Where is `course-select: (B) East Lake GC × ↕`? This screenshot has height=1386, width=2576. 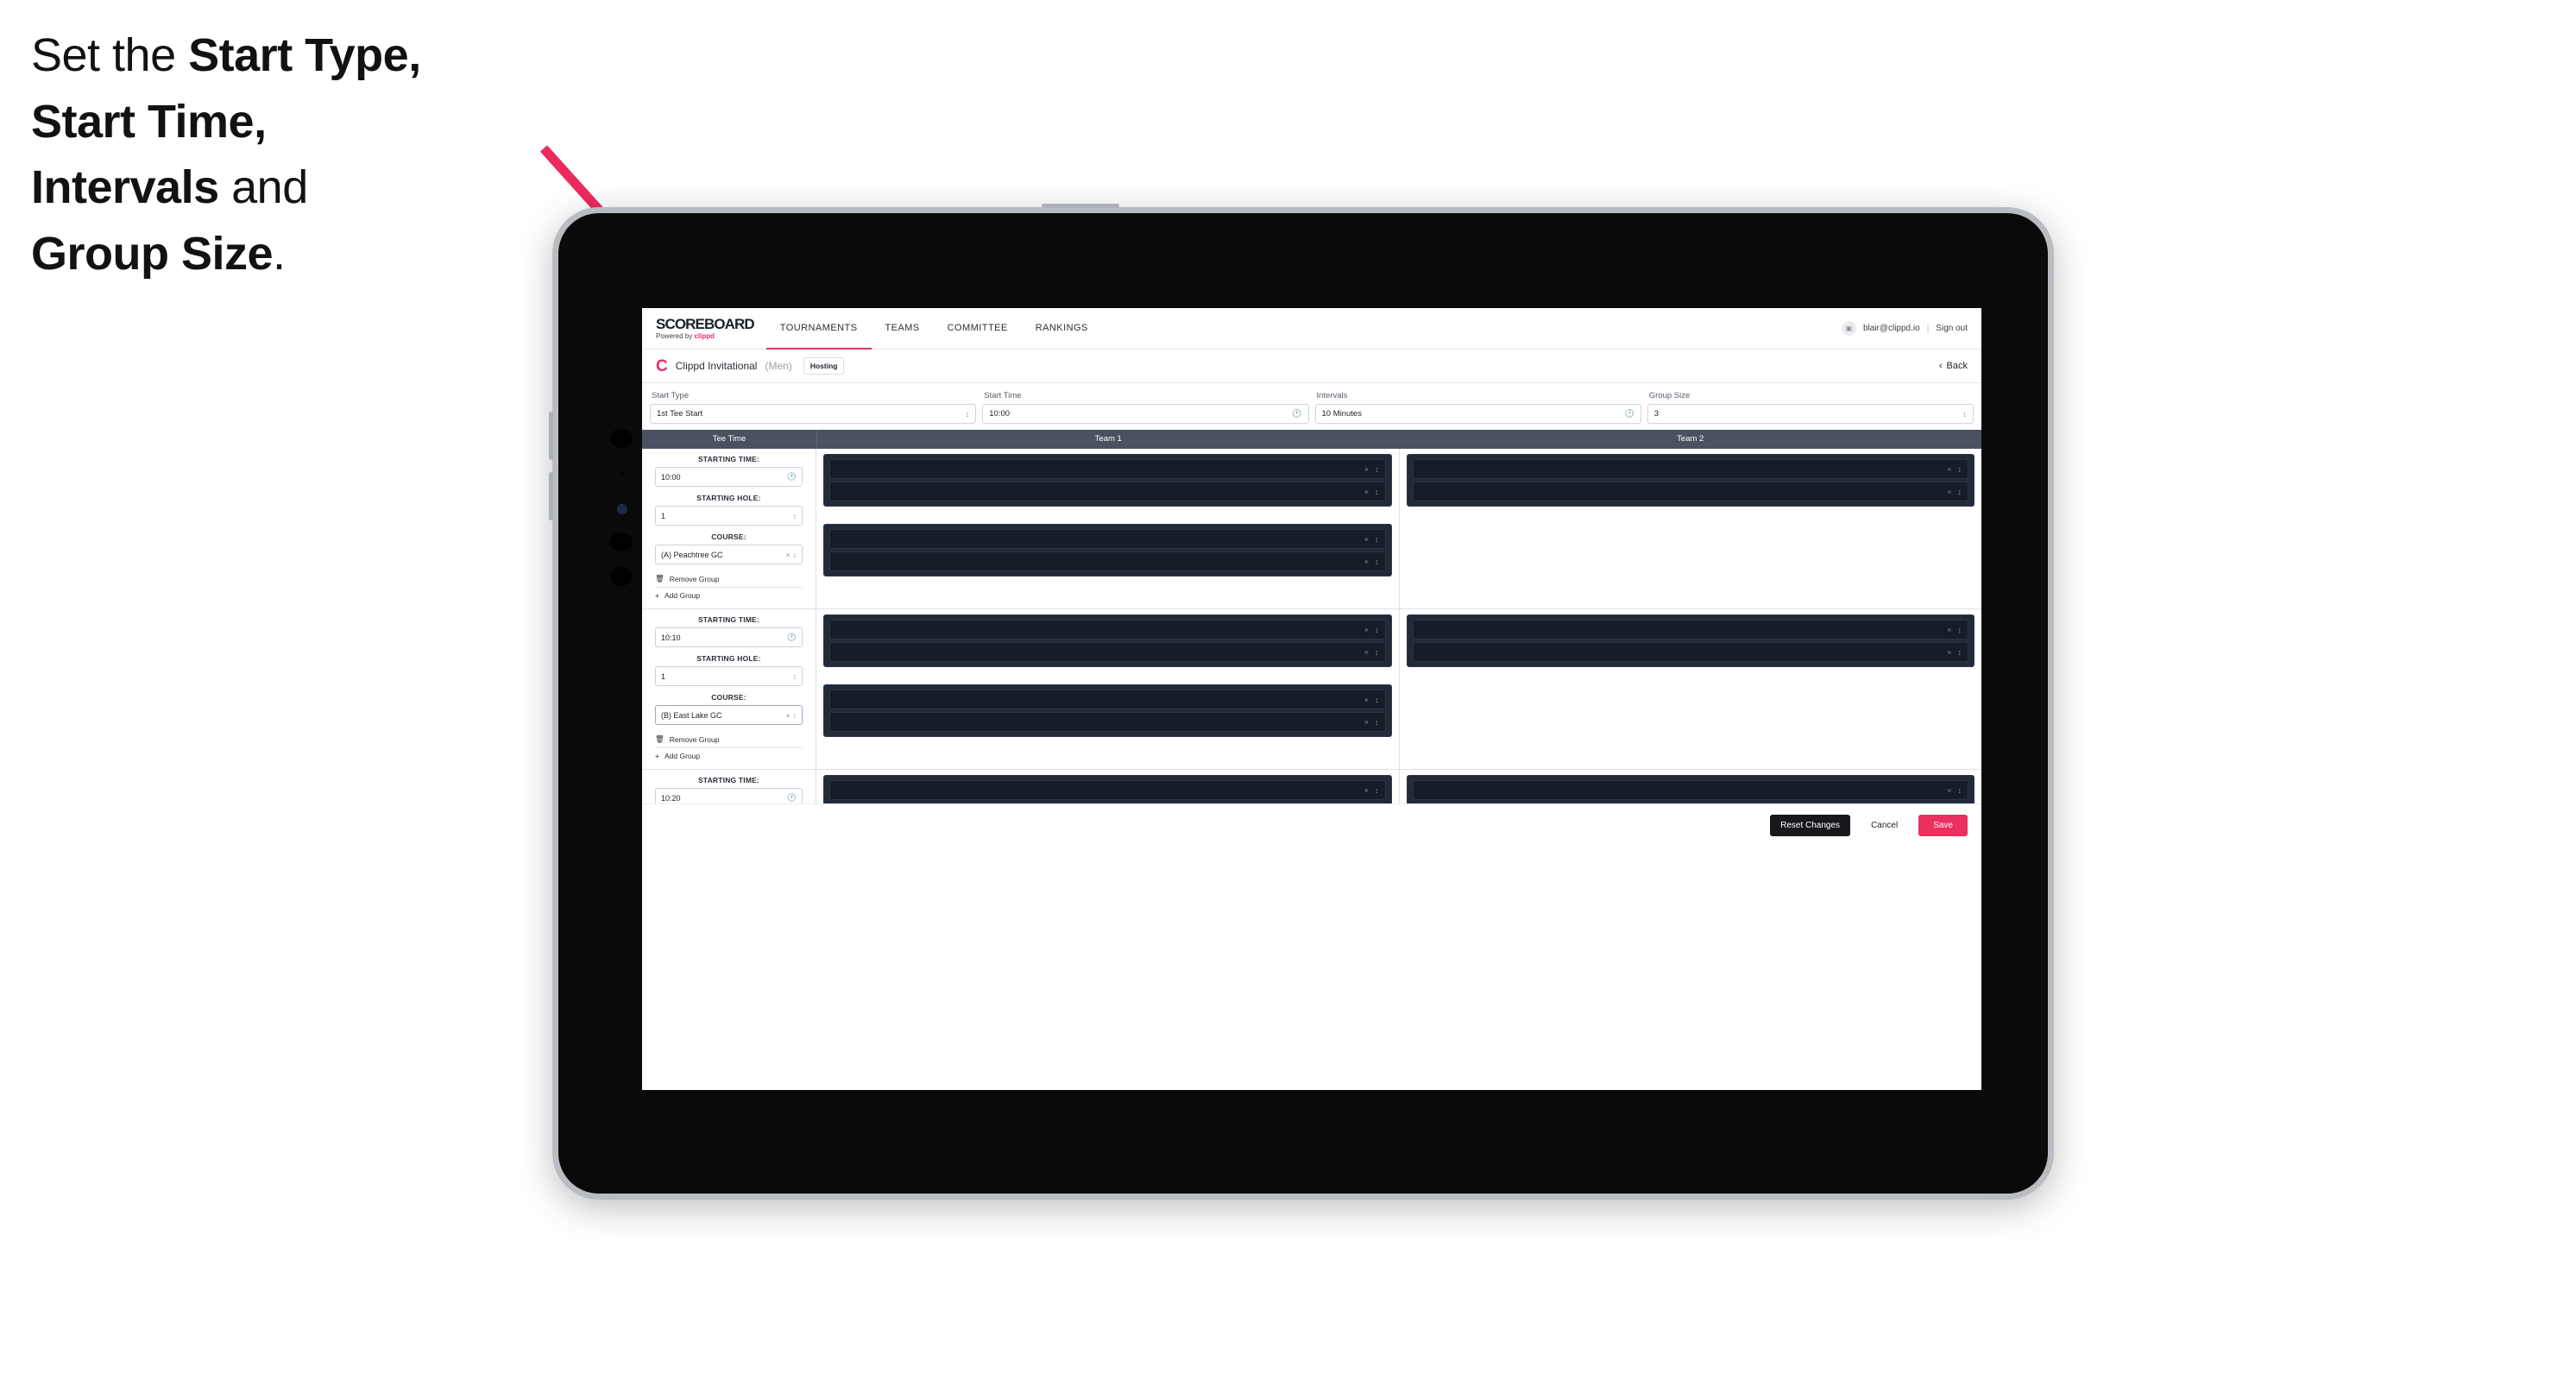
course-select: (B) East Lake GC × ↕ is located at coordinates (729, 715).